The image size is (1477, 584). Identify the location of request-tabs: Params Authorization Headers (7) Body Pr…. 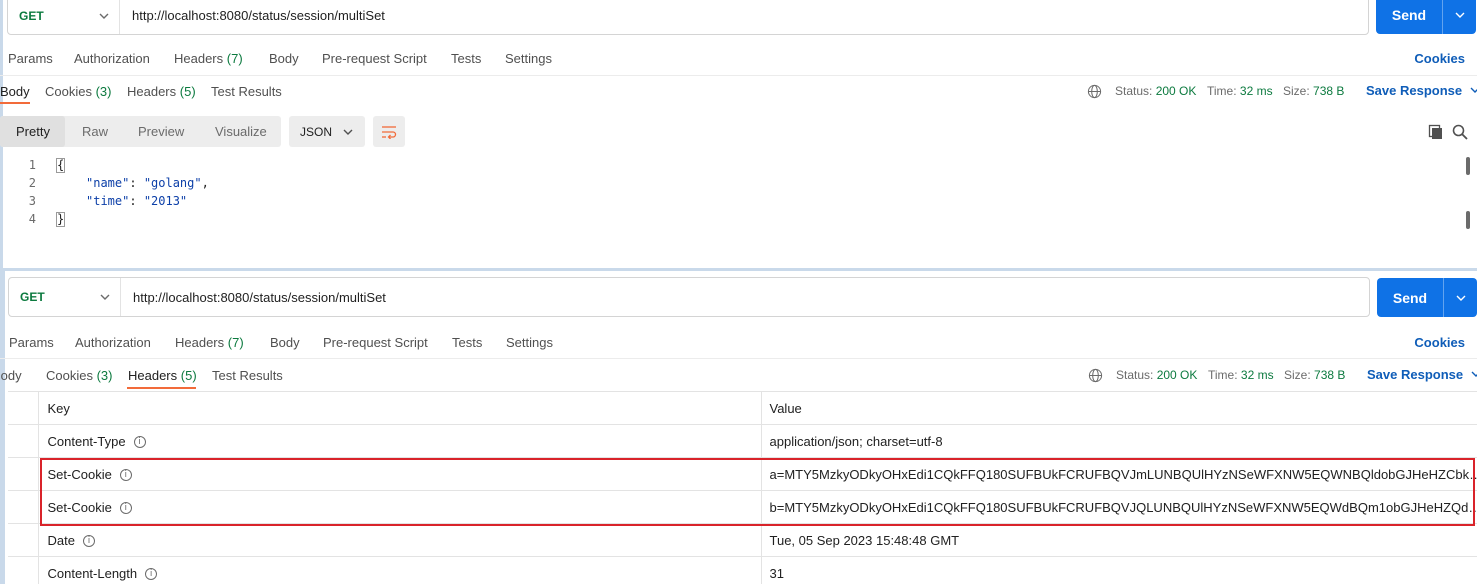
(738, 58).